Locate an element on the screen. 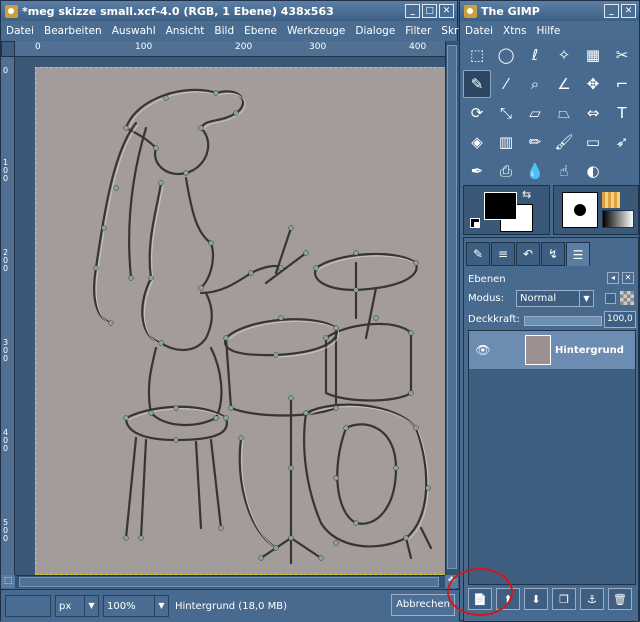 Image resolution: width=640 pixels, height=622 pixels. ruler-label: 200 is located at coordinates (244, 47).